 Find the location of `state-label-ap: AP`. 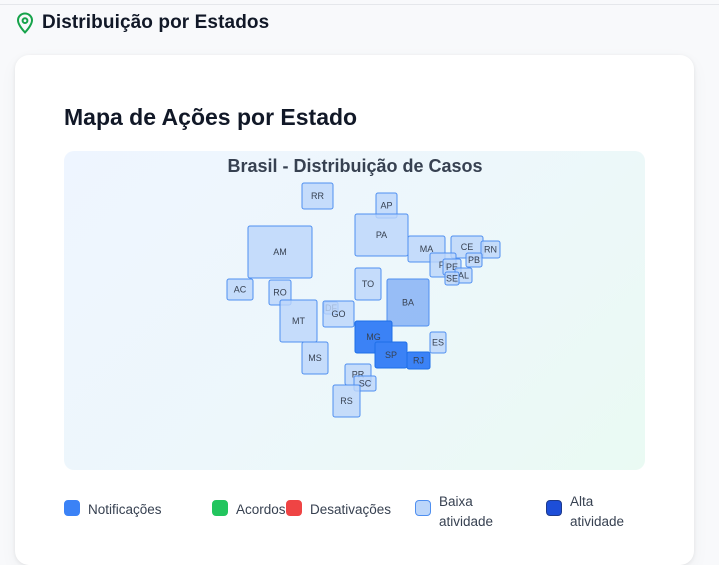

state-label-ap: AP is located at coordinates (386, 206).